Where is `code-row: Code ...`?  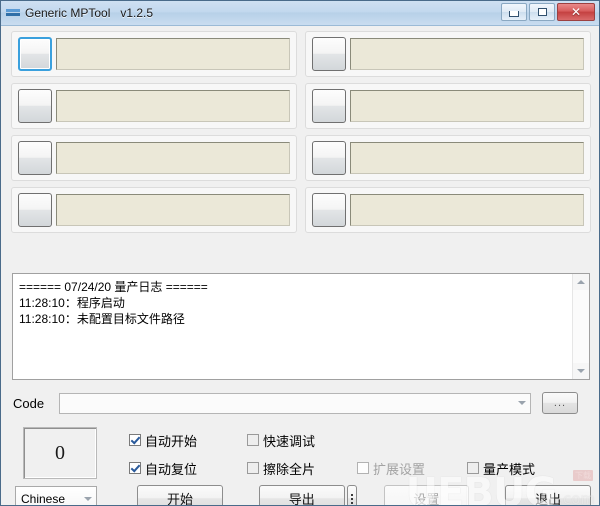
code-row: Code ... is located at coordinates (301, 403).